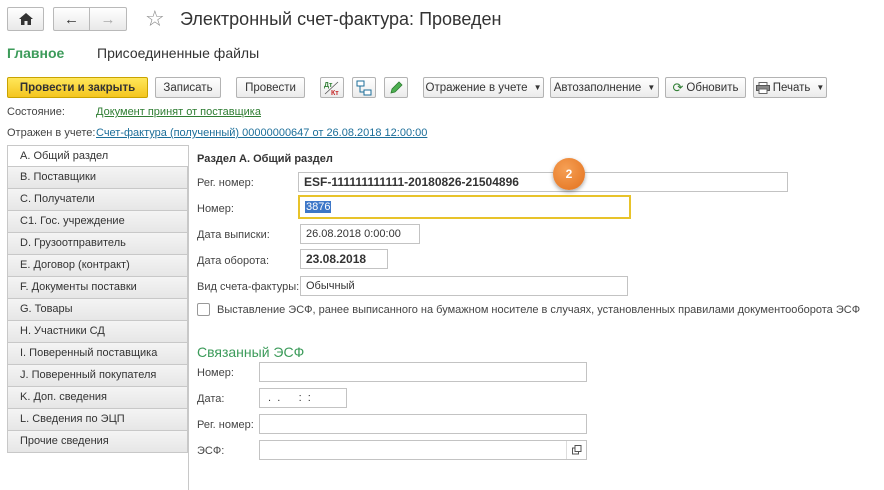 This screenshot has width=884, height=490. What do you see at coordinates (225, 183) in the screenshot?
I see `reg-number-label: Рег. номер:` at bounding box center [225, 183].